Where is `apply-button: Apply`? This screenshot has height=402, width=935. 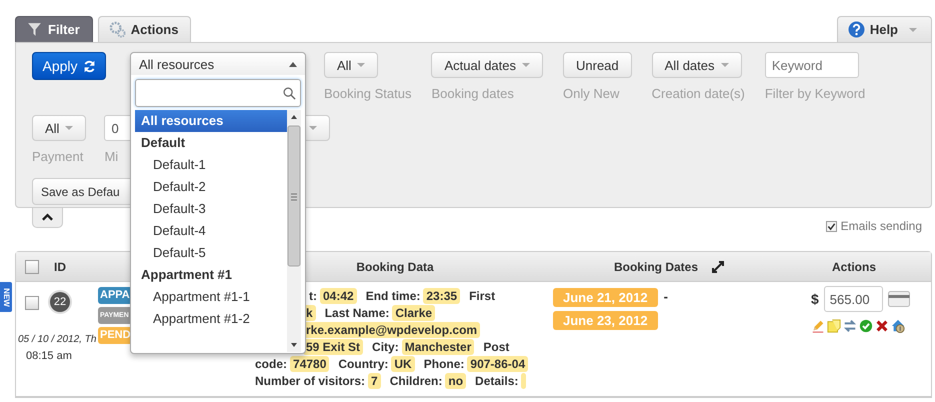 apply-button: Apply is located at coordinates (69, 66).